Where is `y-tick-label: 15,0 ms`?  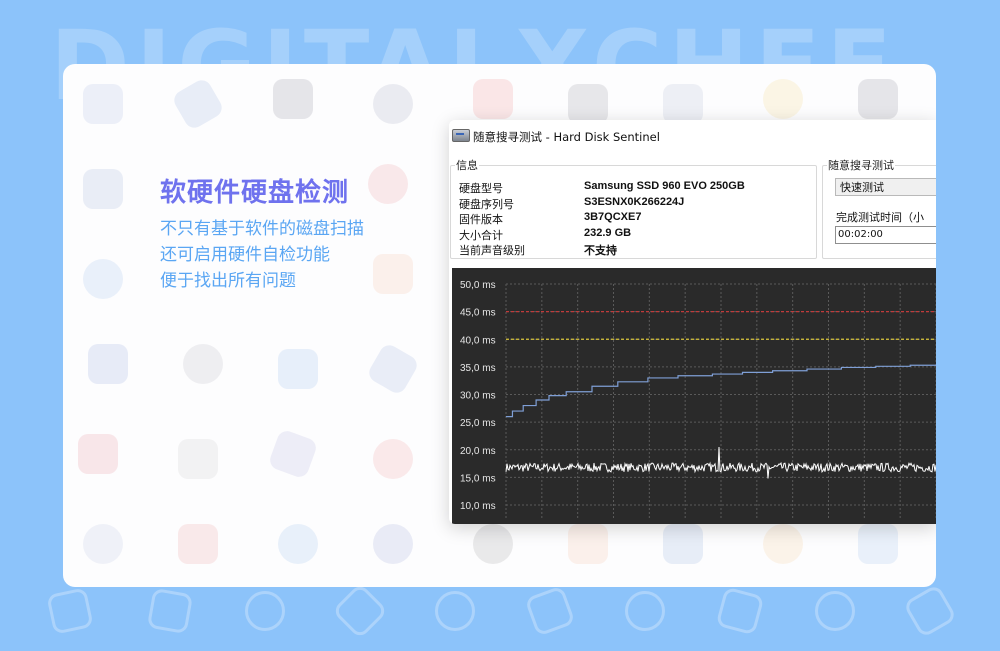
y-tick-label: 15,0 ms is located at coordinates (478, 478).